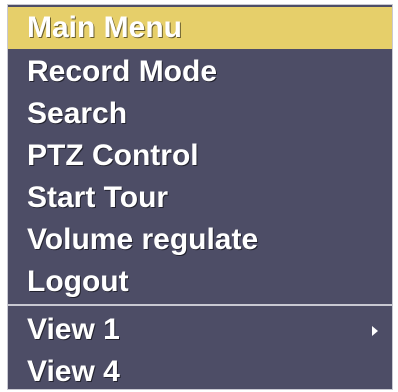 This screenshot has width=398, height=392. Describe the element at coordinates (200, 282) in the screenshot. I see `menu-item-logout: Logout` at that location.